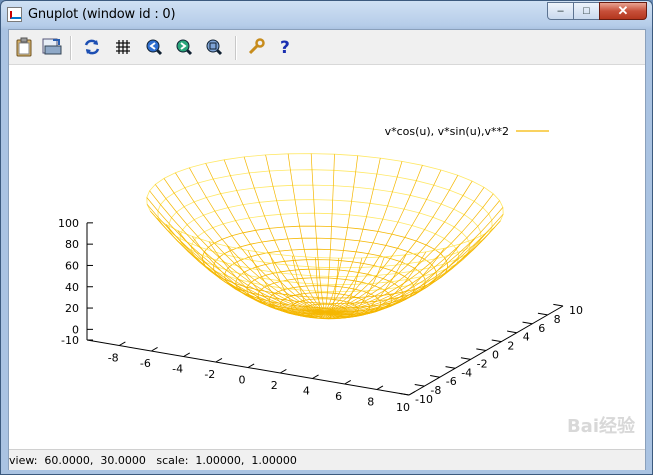 This screenshot has width=653, height=475. Describe the element at coordinates (576, 310) in the screenshot. I see `y-tick-label: 10` at that location.